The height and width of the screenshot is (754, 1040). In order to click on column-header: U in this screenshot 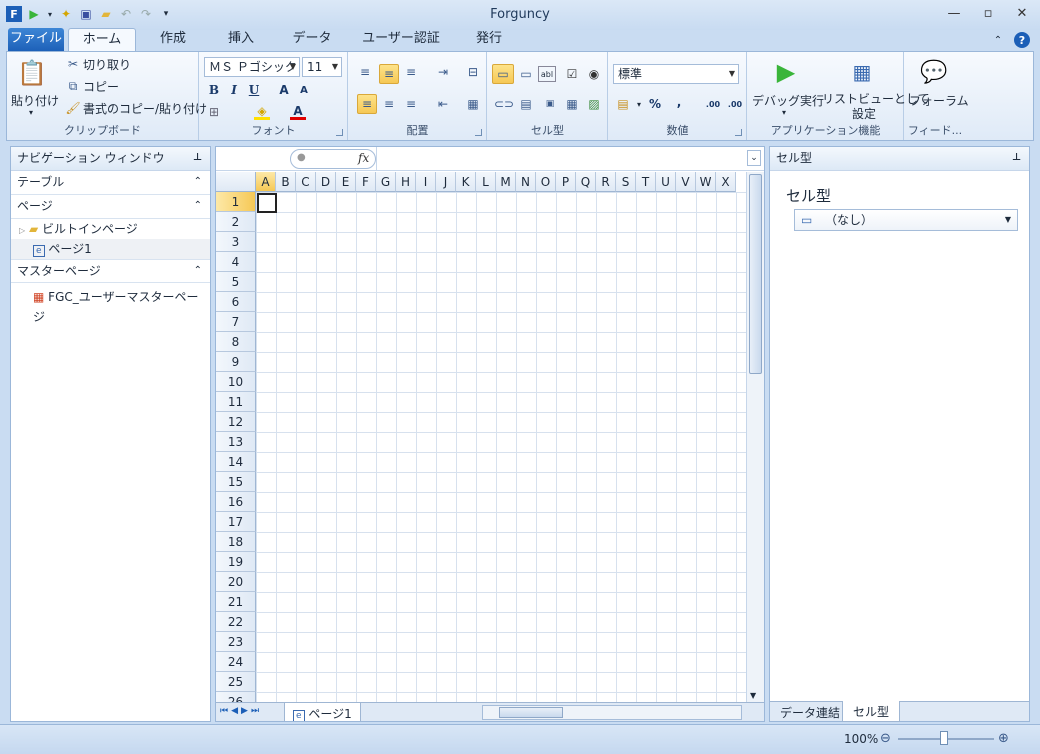, I will do `click(666, 182)`.